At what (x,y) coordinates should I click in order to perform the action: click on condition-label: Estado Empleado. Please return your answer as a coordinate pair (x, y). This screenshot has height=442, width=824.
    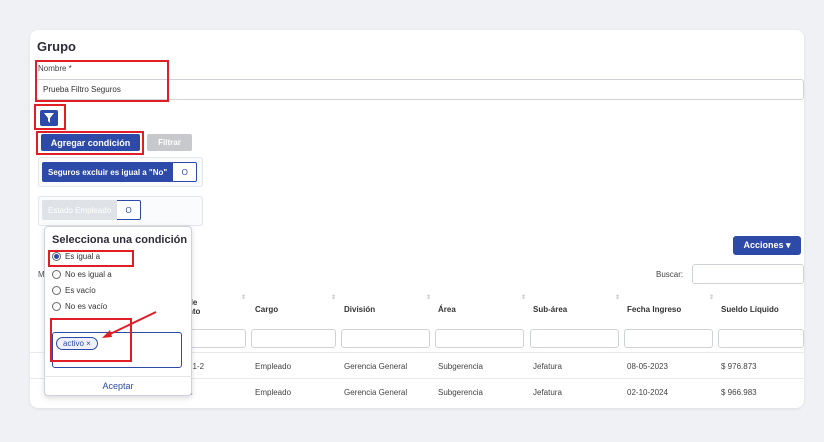
    Looking at the image, I should click on (80, 210).